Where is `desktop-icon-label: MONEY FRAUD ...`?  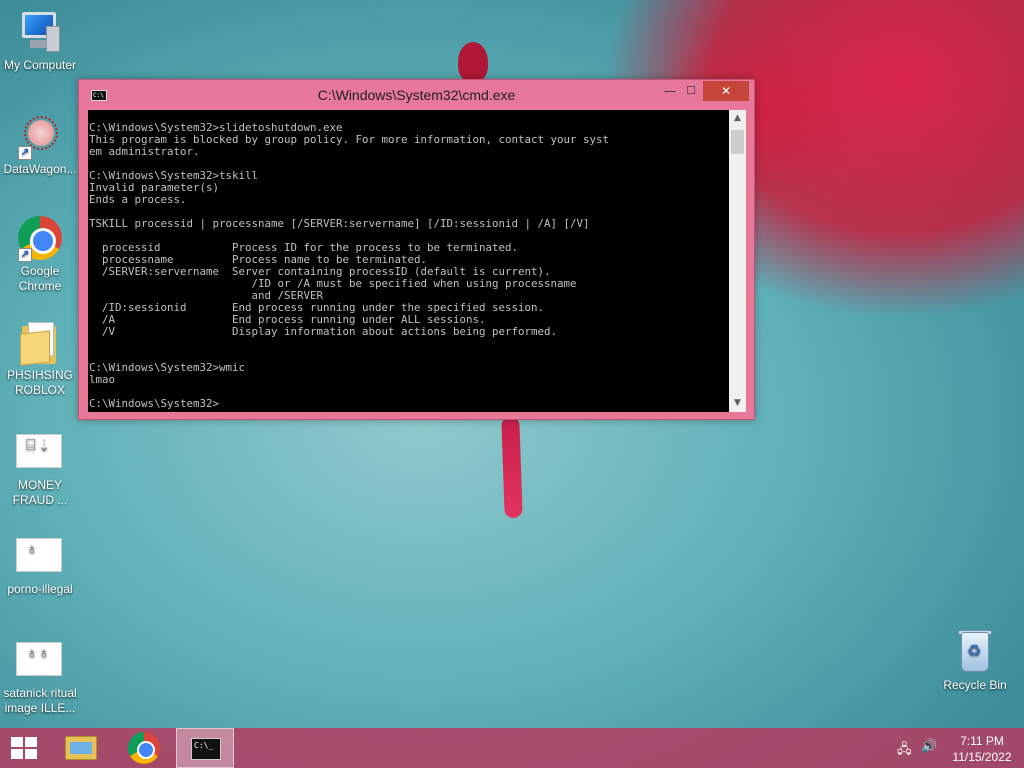
desktop-icon-label: MONEY FRAUD ... is located at coordinates (40, 492).